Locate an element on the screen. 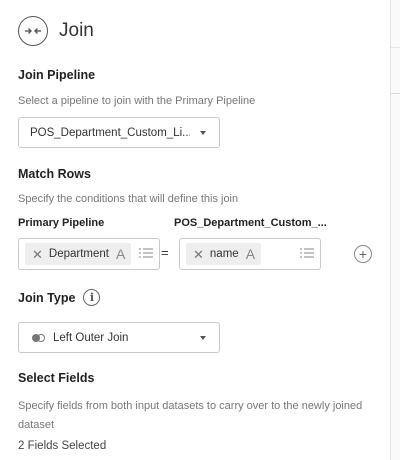 Image resolution: width=400 pixels, height=460 pixels. panel-header: Join is located at coordinates (56, 31).